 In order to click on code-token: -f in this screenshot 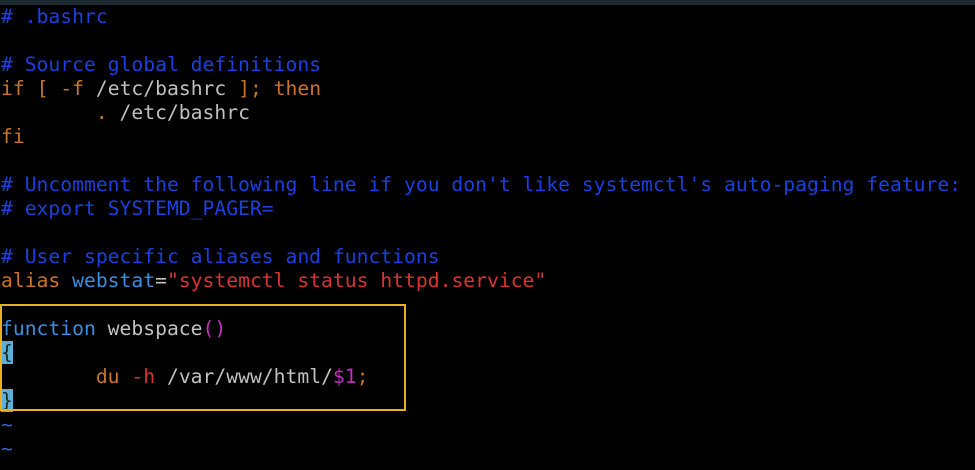, I will do `click(72, 88)`.